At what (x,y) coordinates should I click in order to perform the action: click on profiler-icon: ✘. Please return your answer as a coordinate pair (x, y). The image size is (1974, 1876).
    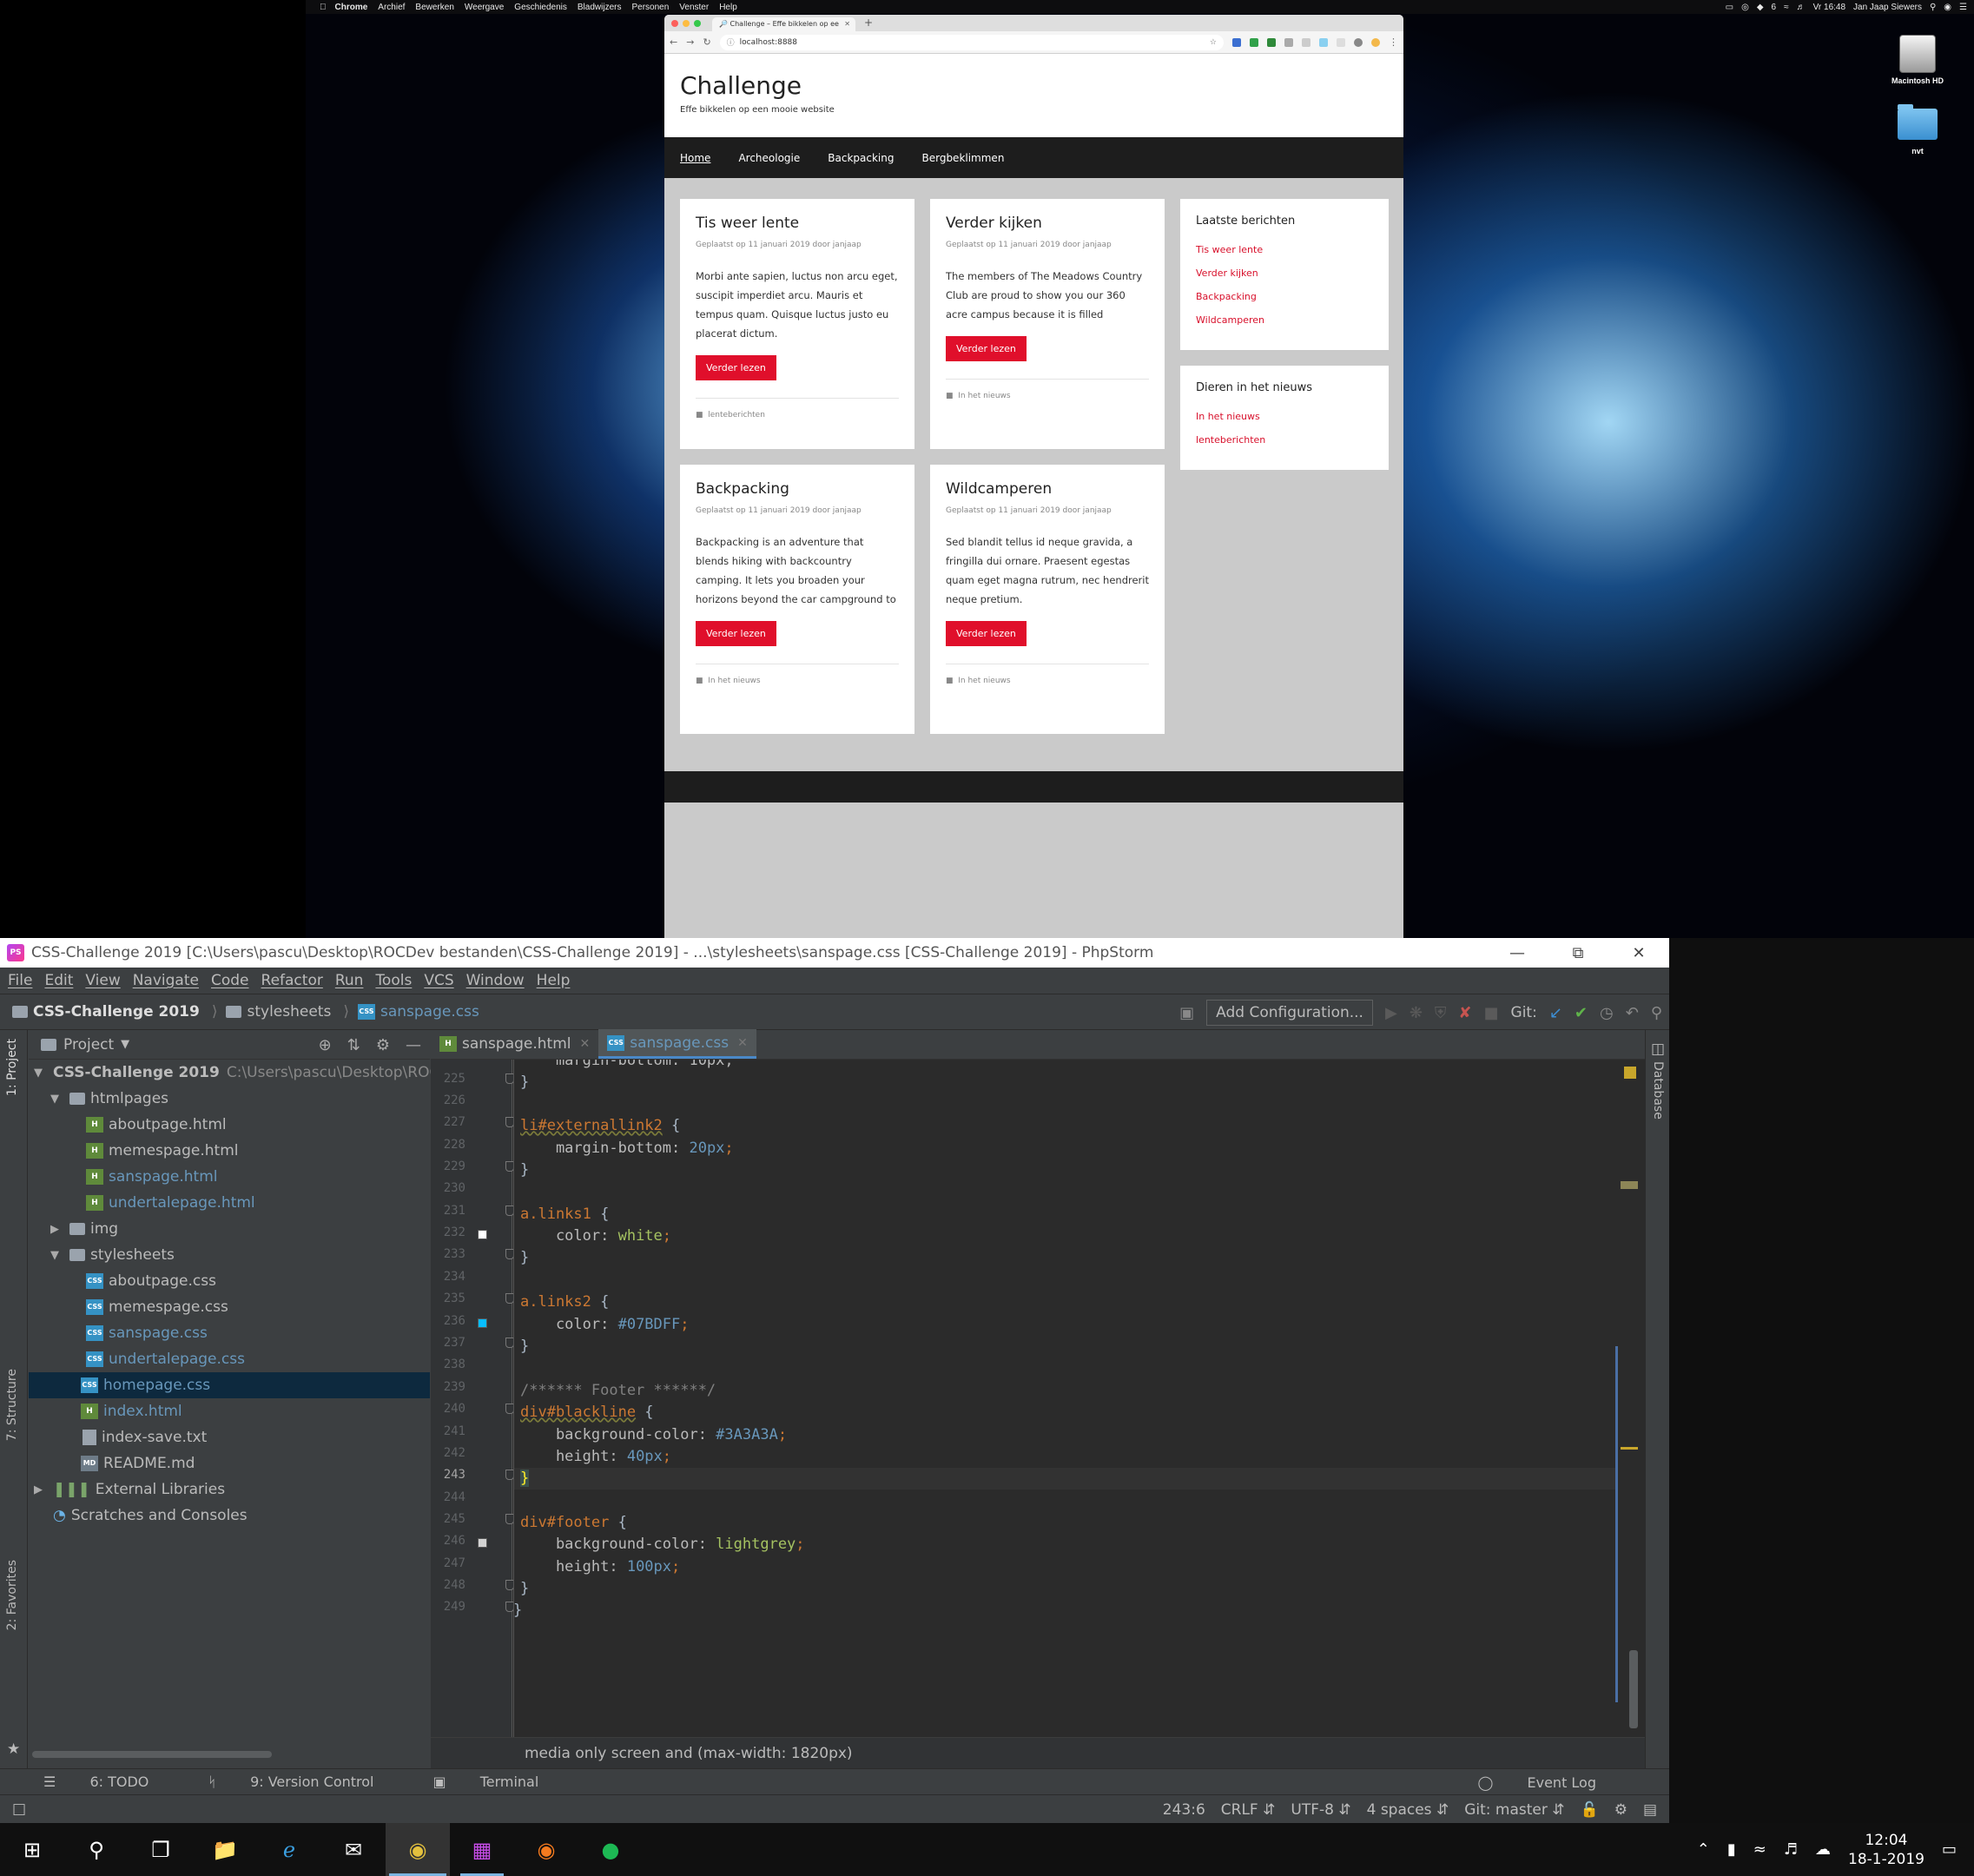
    Looking at the image, I should click on (1464, 1013).